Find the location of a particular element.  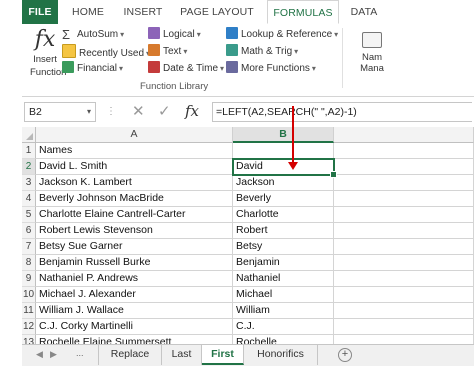

cell-a: Benjamin Russell Burke is located at coordinates (134, 263).